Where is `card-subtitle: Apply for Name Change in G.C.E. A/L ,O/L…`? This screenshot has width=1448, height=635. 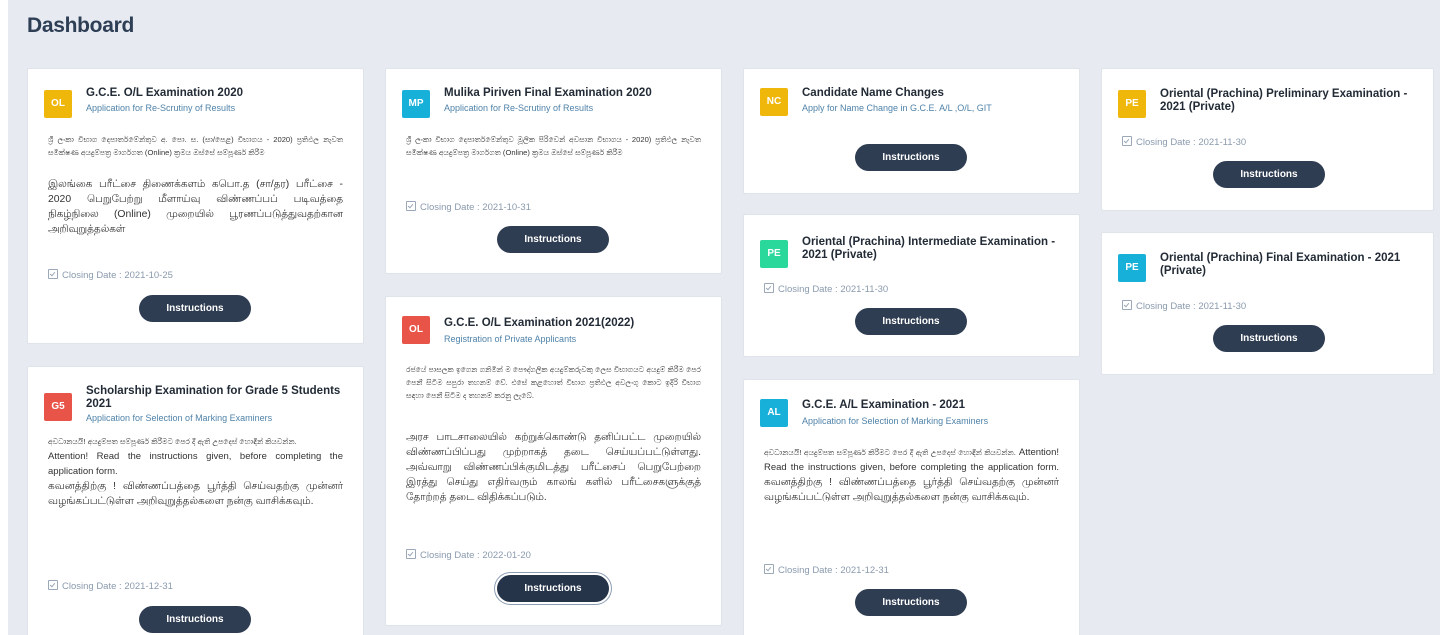 card-subtitle: Apply for Name Change in G.C.E. A/L ,O/L… is located at coordinates (897, 108).